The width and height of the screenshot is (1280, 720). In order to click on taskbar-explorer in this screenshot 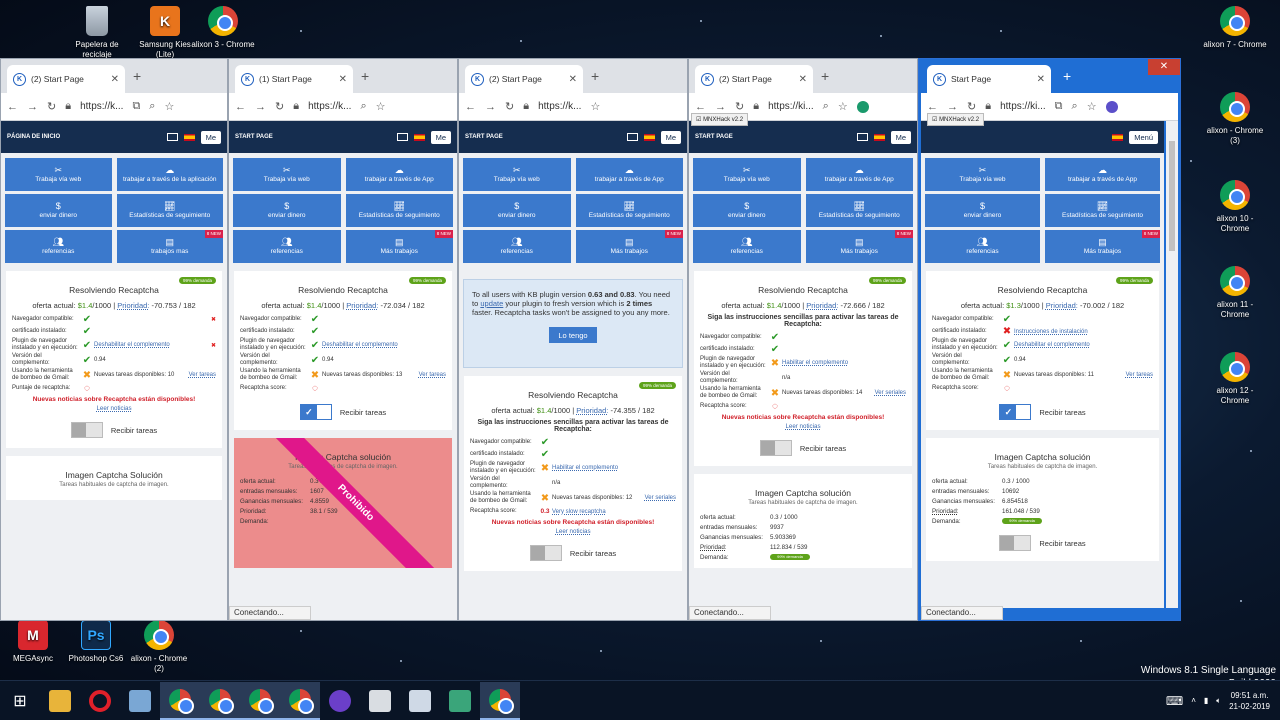, I will do `click(60, 701)`.